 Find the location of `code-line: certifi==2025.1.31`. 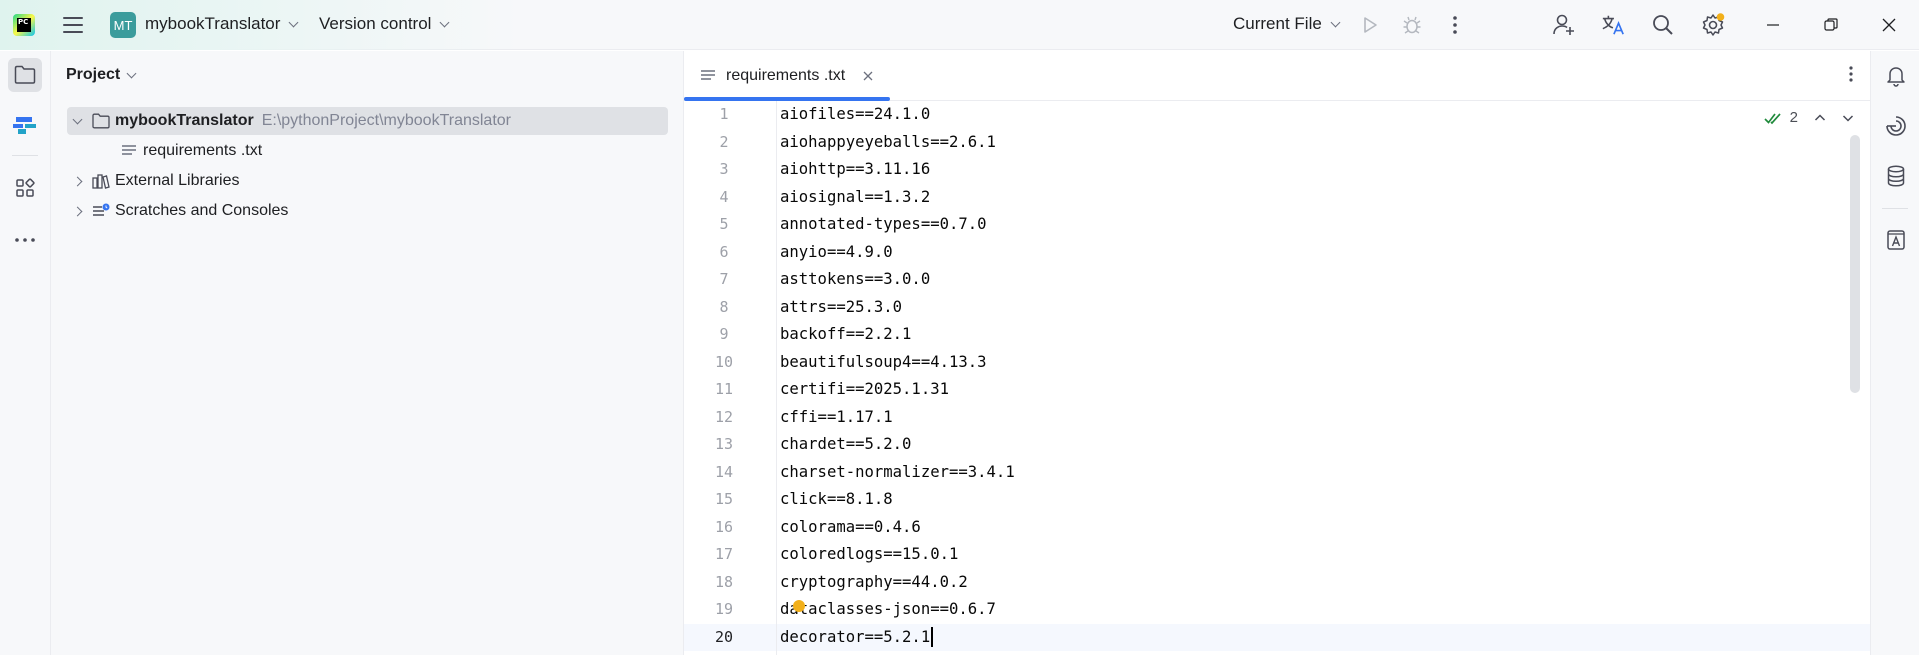

code-line: certifi==2025.1.31 is located at coordinates (897, 390).